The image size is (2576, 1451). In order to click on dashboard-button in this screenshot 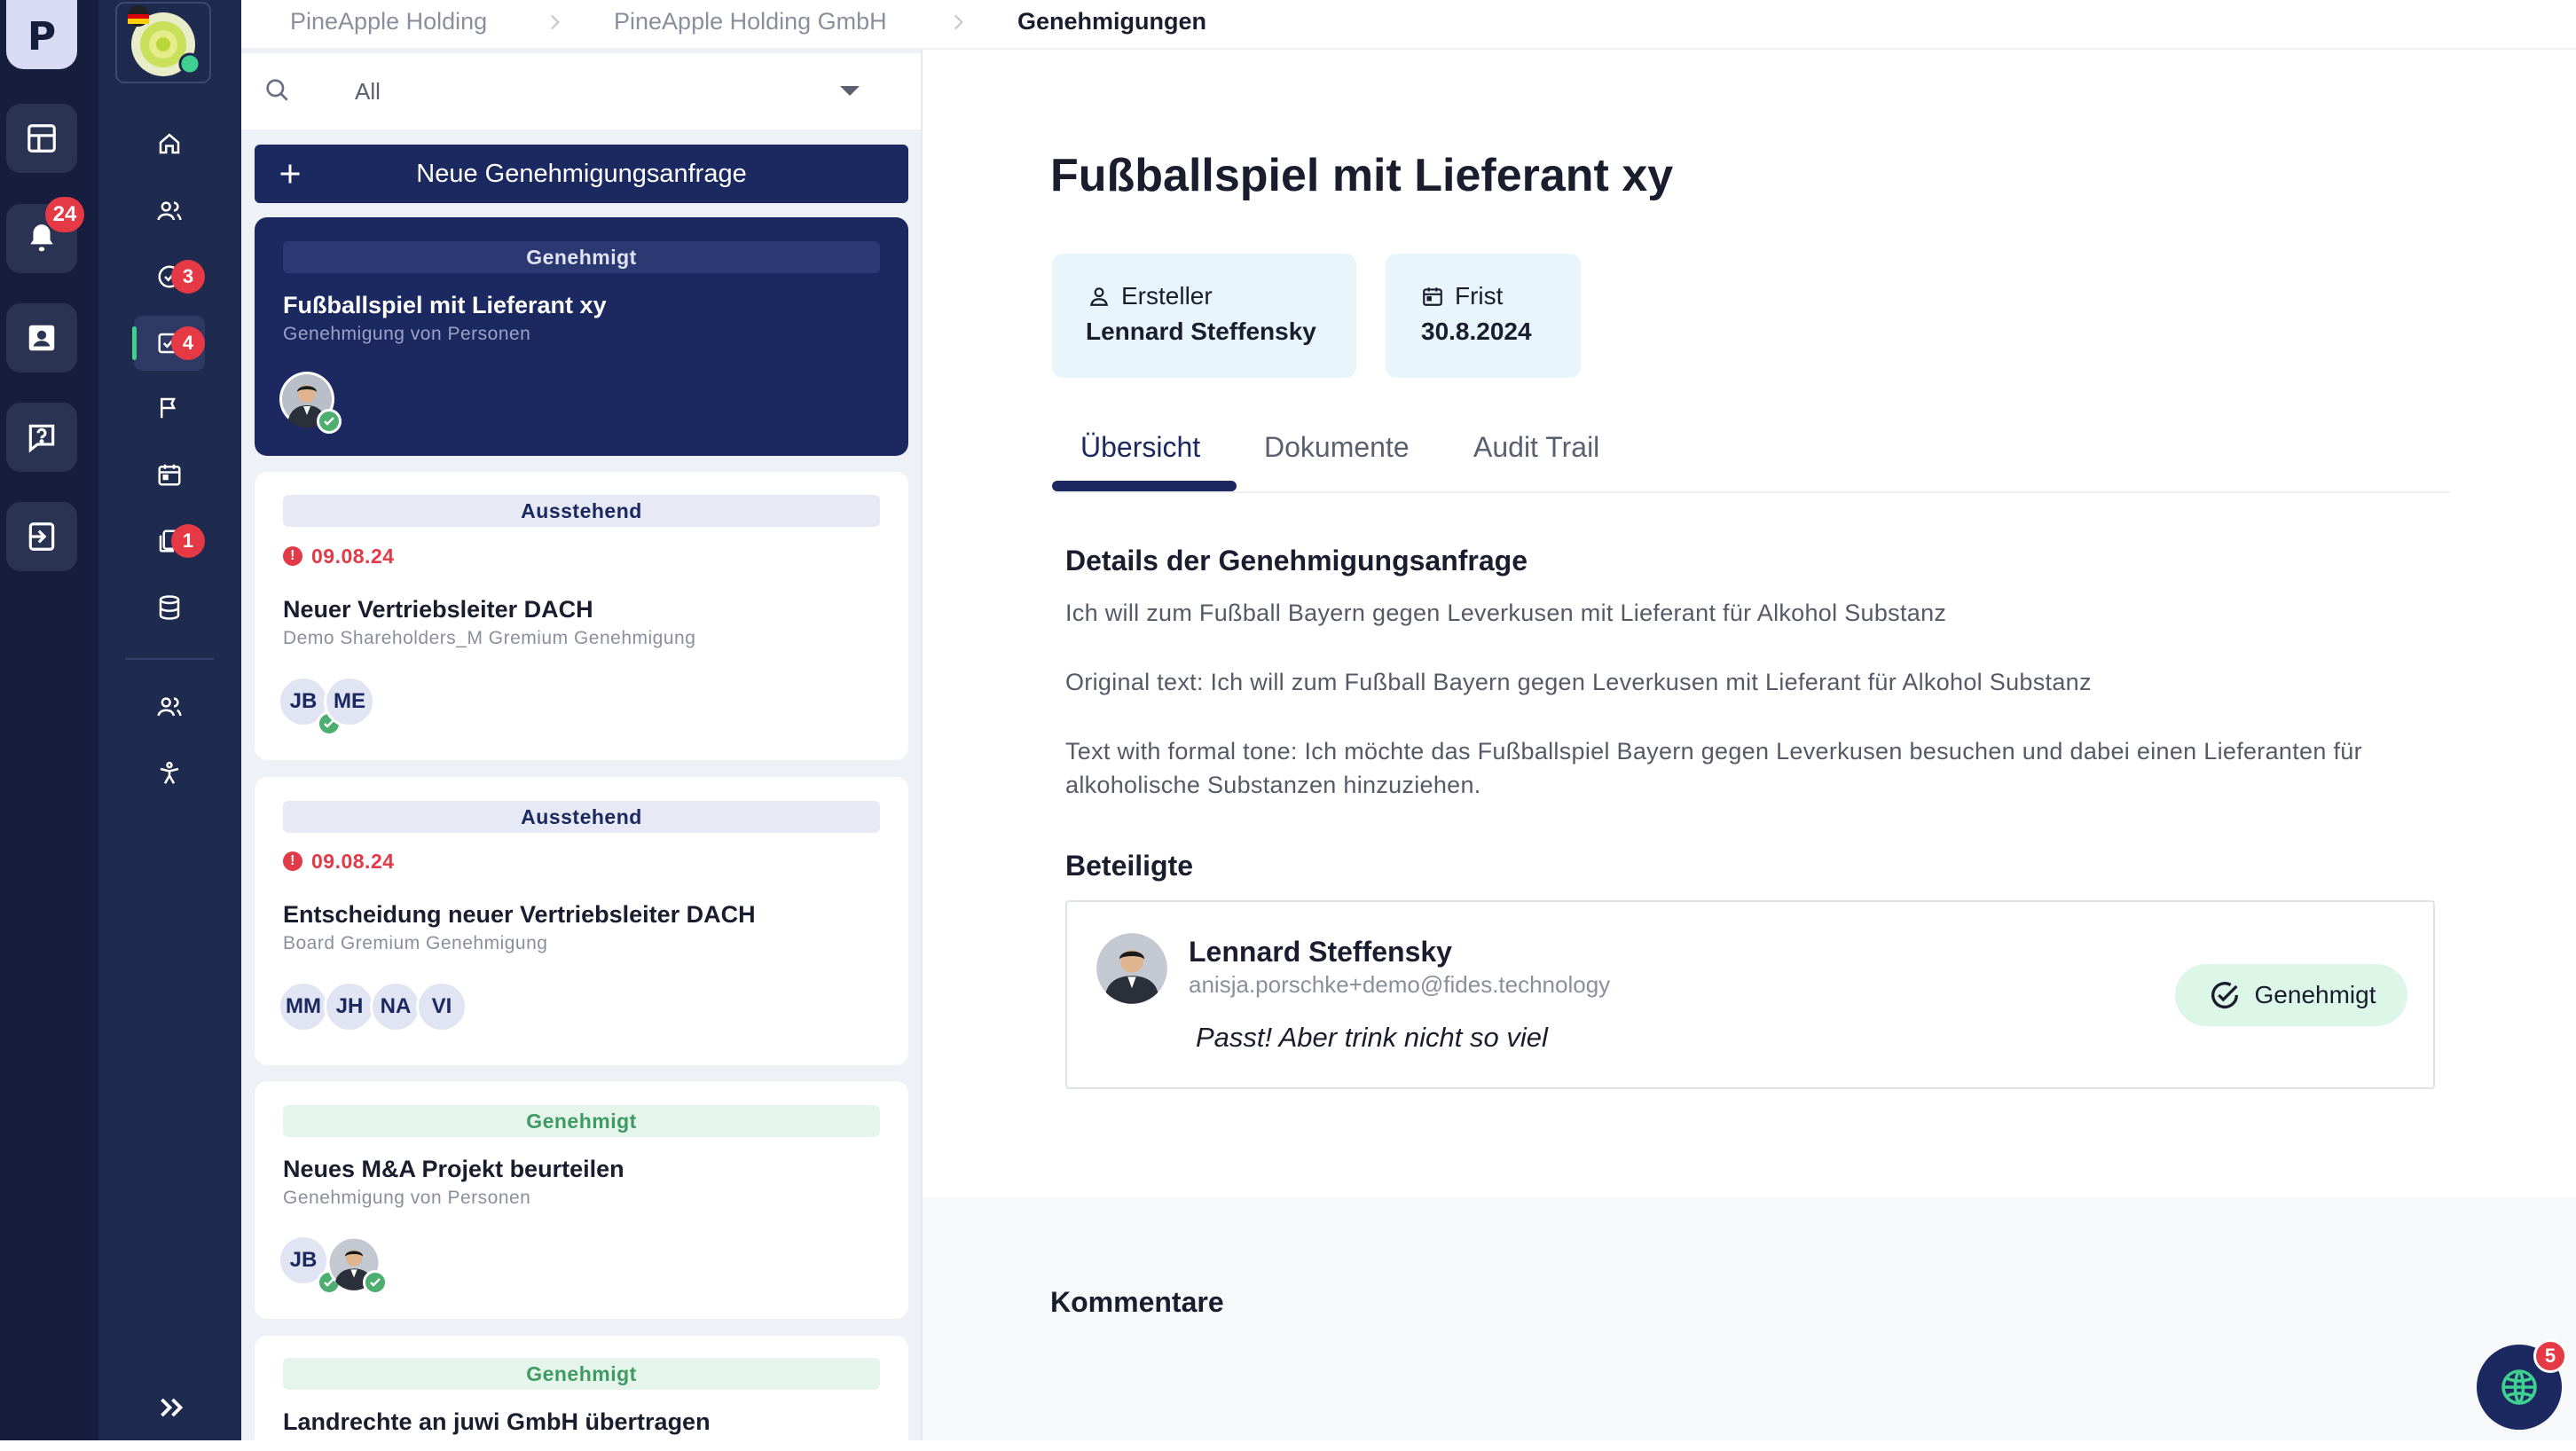, I will do `click(41, 138)`.